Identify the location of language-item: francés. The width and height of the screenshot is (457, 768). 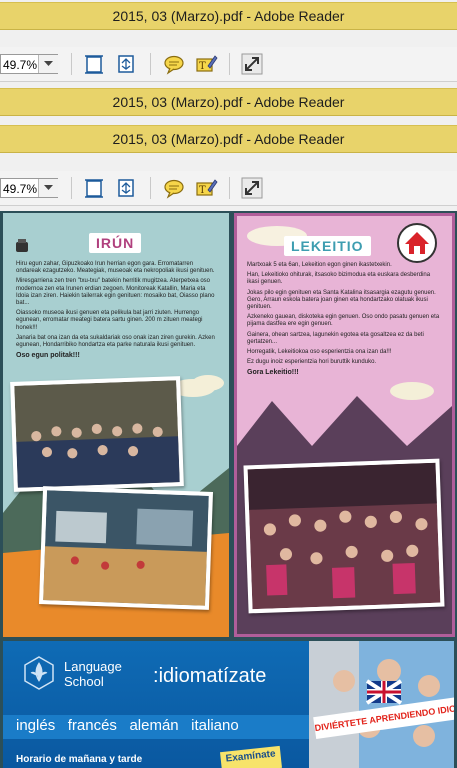
(92, 725).